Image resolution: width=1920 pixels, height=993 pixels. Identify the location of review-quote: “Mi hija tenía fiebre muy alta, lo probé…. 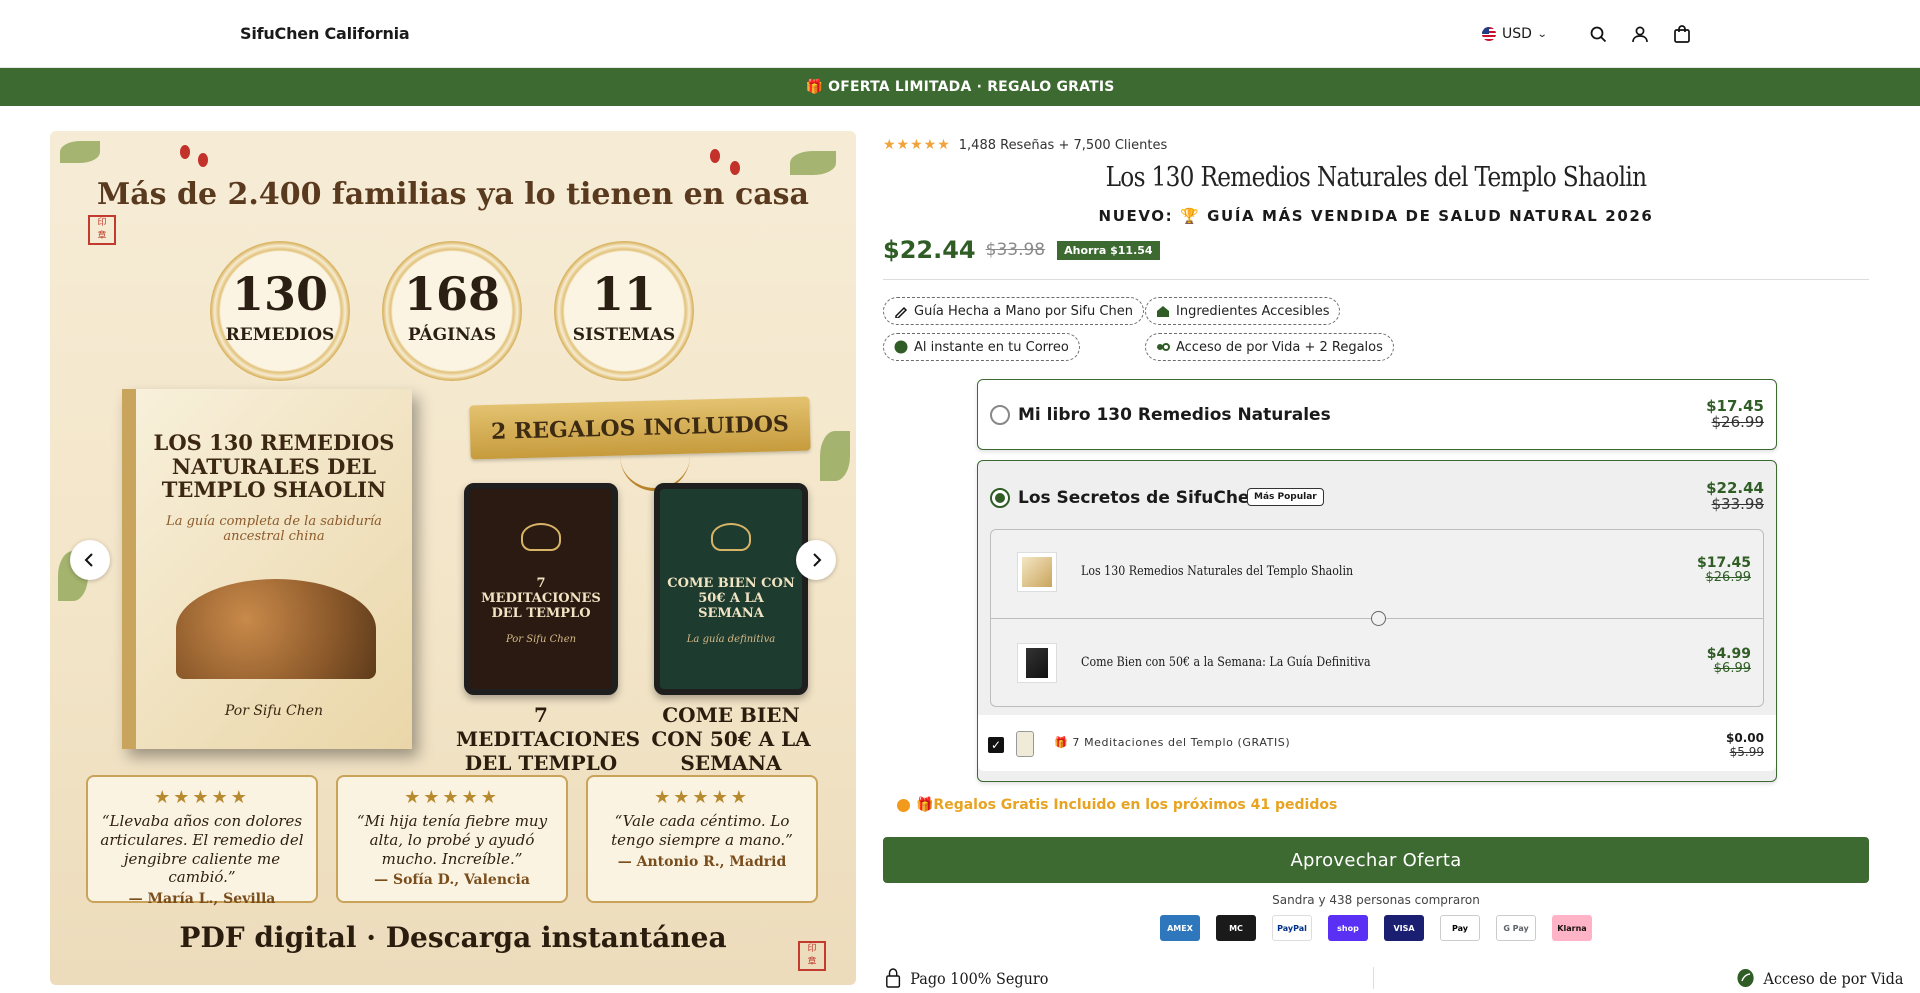
(452, 840).